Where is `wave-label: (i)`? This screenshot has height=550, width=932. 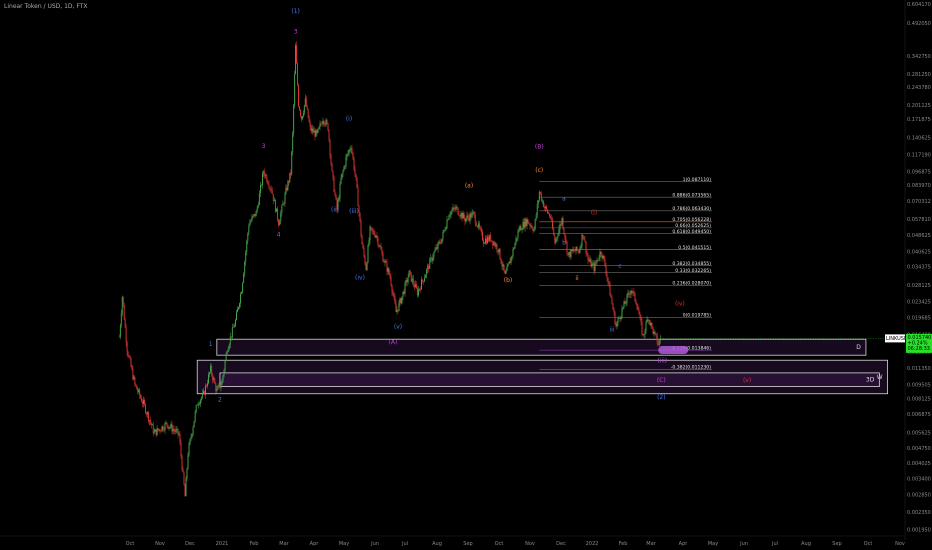 wave-label: (i) is located at coordinates (594, 212).